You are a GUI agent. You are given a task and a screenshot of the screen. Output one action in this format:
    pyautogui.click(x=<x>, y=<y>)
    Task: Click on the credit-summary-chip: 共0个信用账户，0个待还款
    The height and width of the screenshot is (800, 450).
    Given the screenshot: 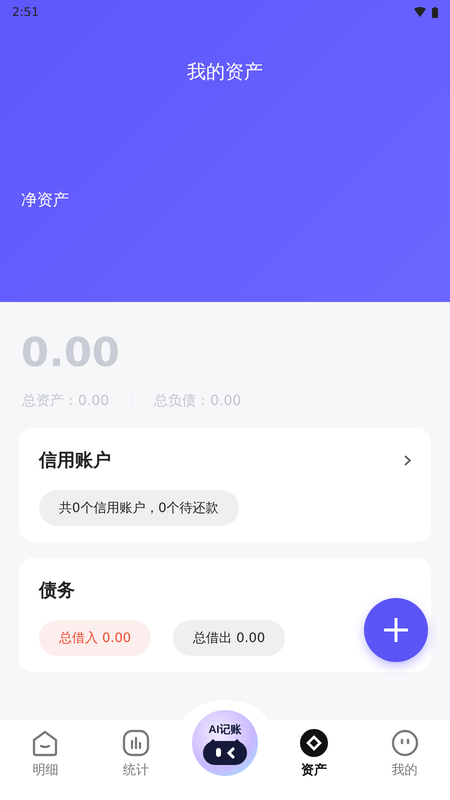 What is the action you would take?
    pyautogui.click(x=139, y=508)
    